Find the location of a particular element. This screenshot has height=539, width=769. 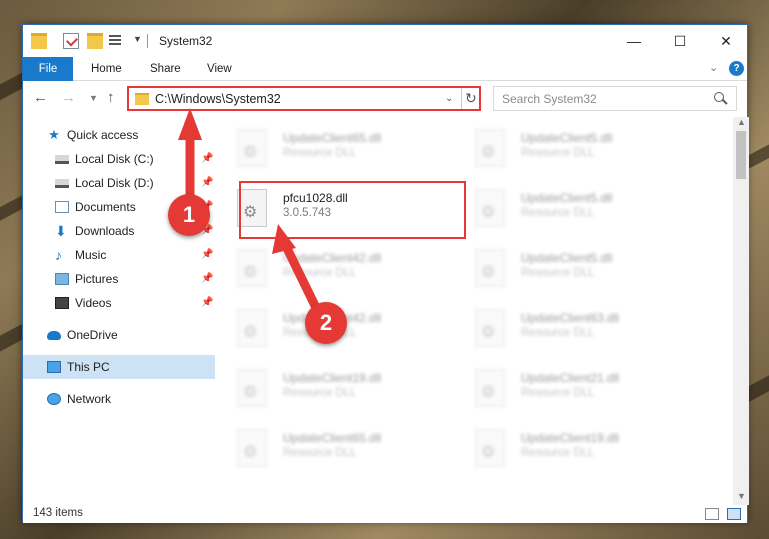

file-name: UpdateClient21.dll is located at coordinates (570, 378).